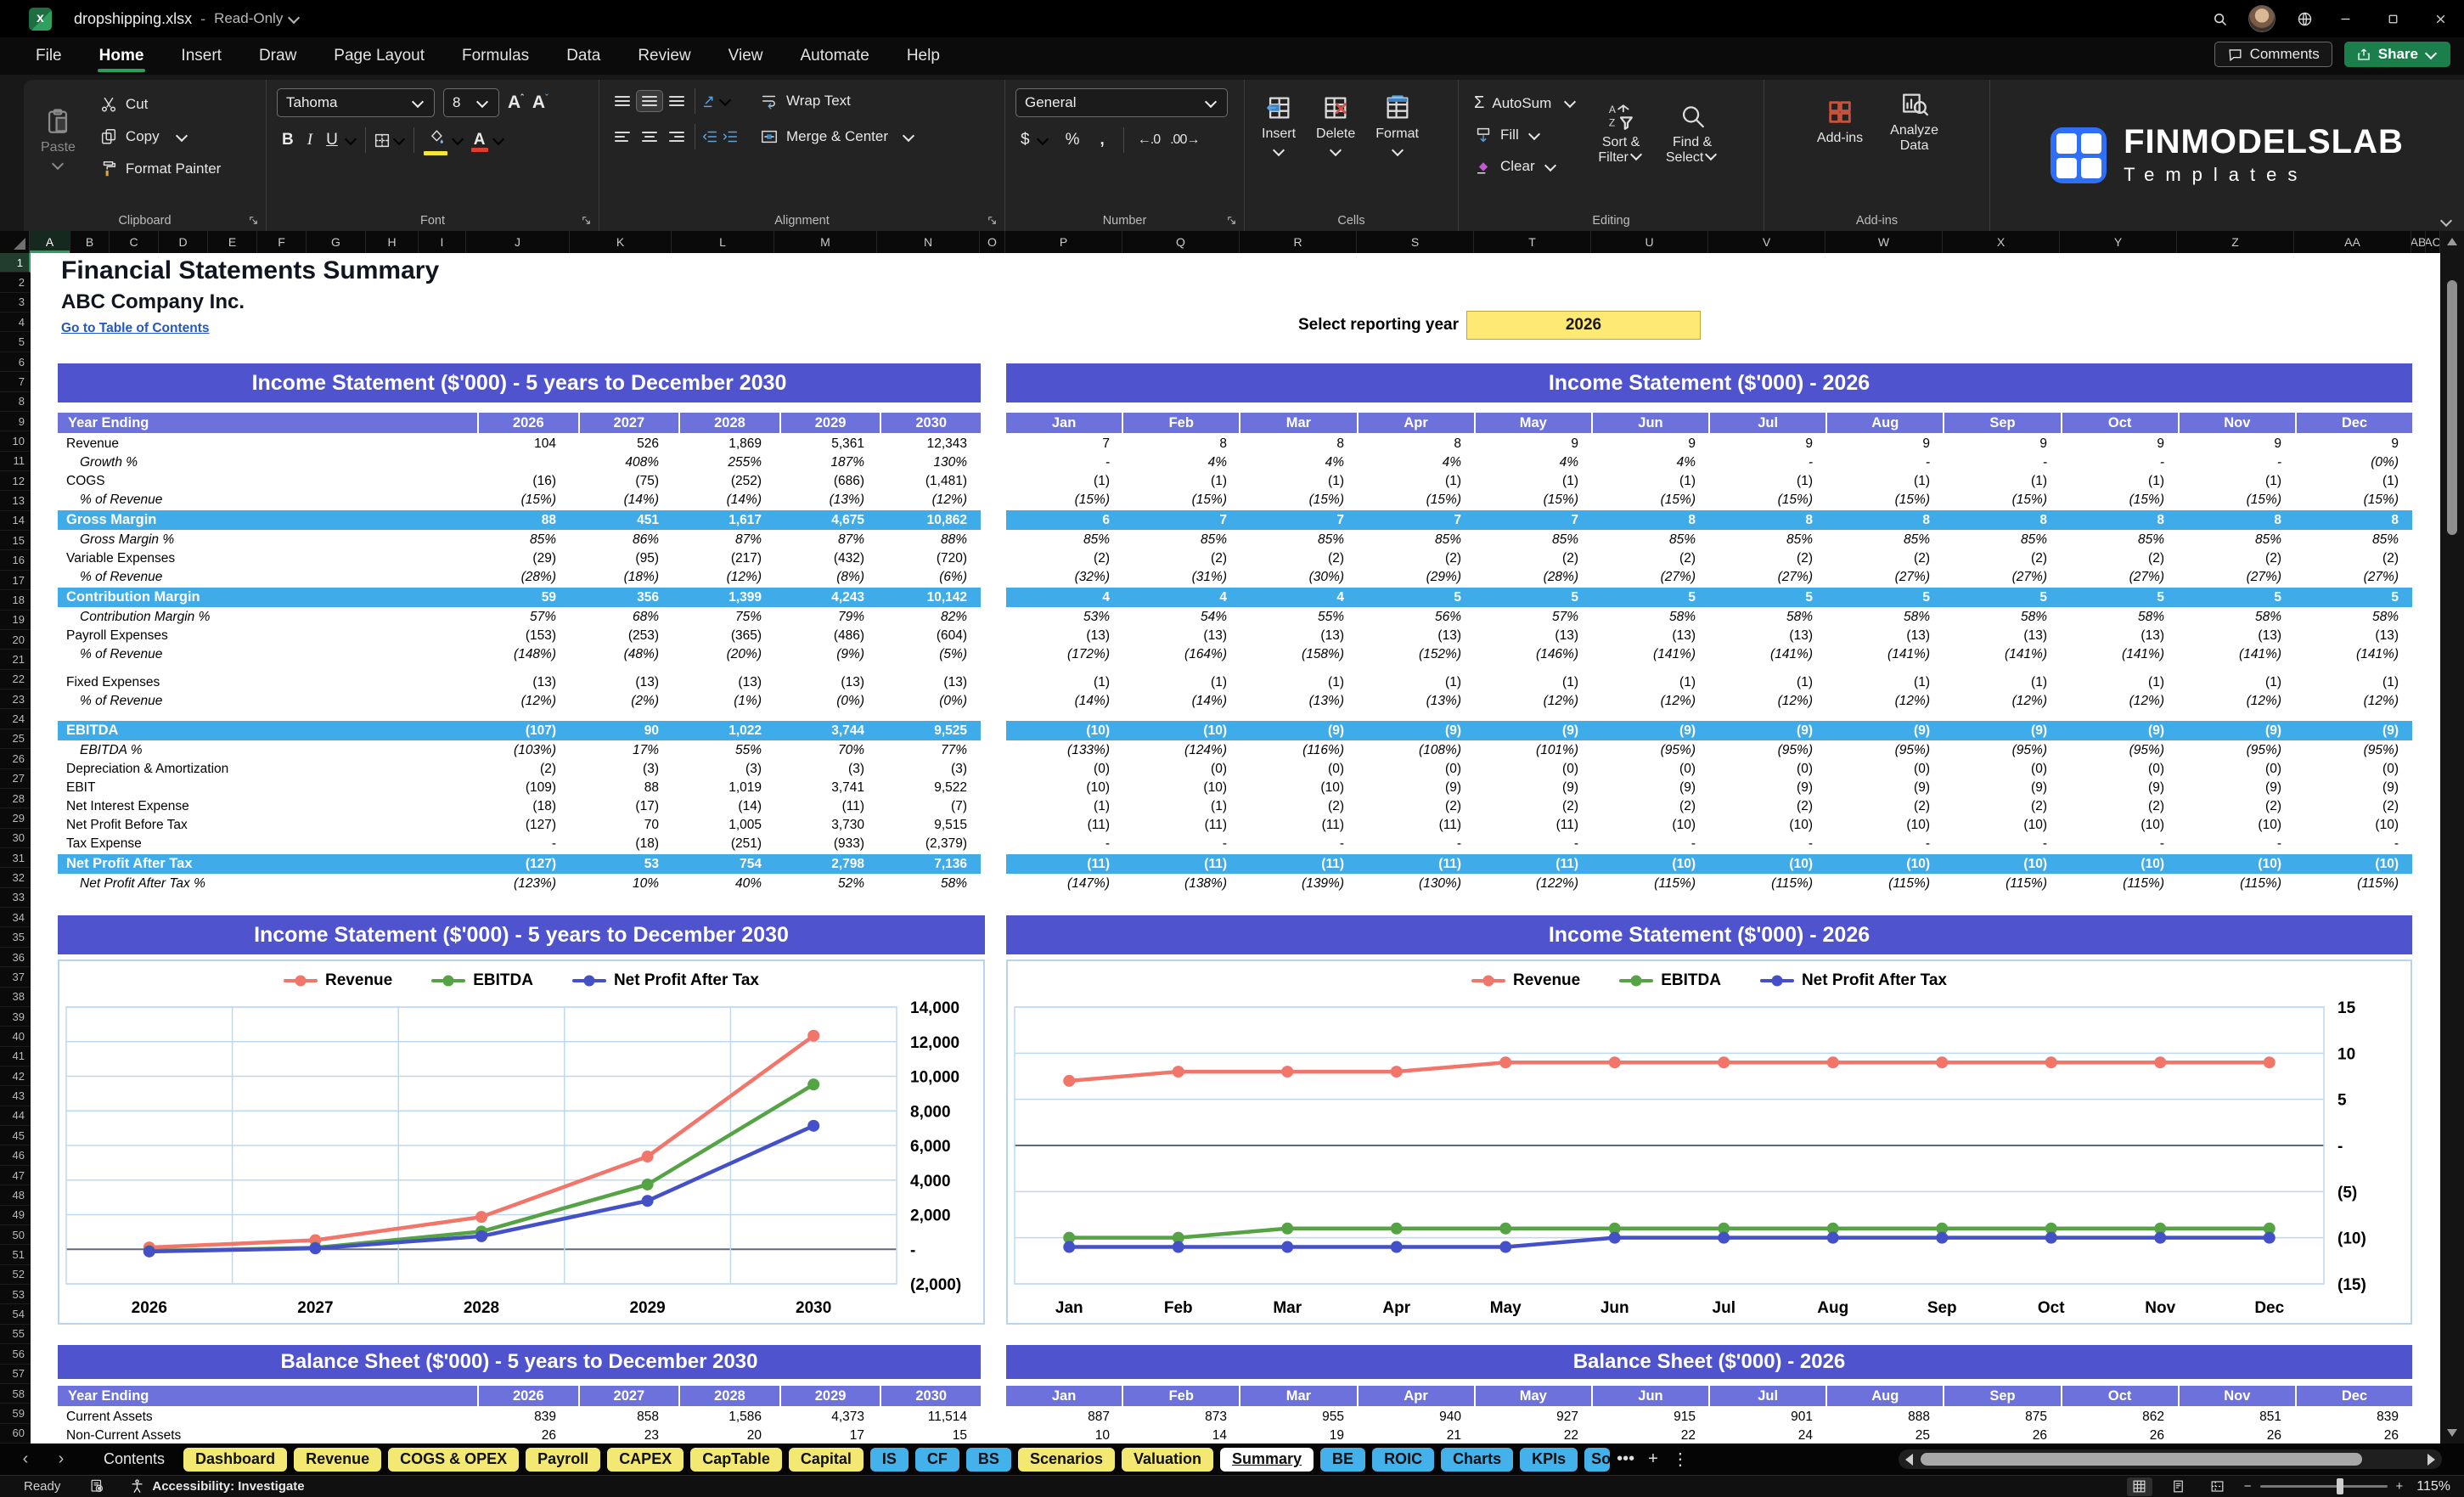 Image resolution: width=2464 pixels, height=1497 pixels. Describe the element at coordinates (1884, 423) in the screenshot. I see `table-column-header: Aug` at that location.